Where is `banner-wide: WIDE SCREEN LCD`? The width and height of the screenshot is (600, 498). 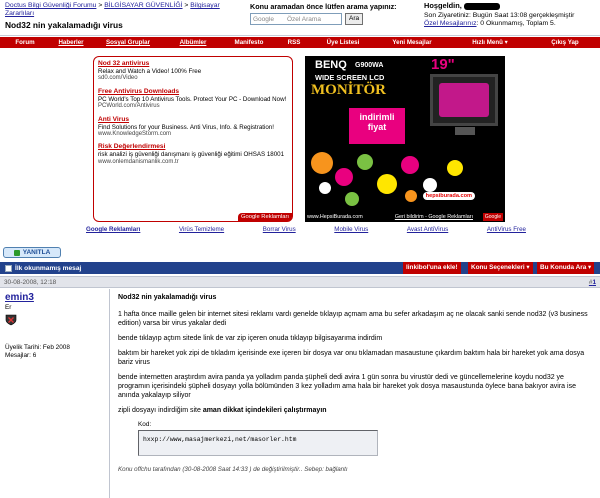
banner-wide: WIDE SCREEN LCD is located at coordinates (350, 77).